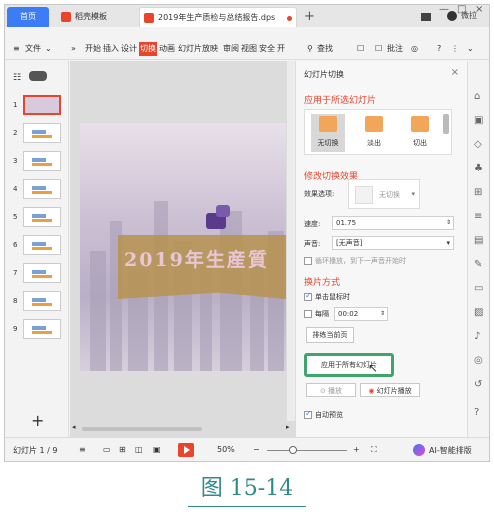 The width and height of the screenshot is (494, 512). What do you see at coordinates (157, 449) in the screenshot?
I see `present-view-icon: ▣` at bounding box center [157, 449].